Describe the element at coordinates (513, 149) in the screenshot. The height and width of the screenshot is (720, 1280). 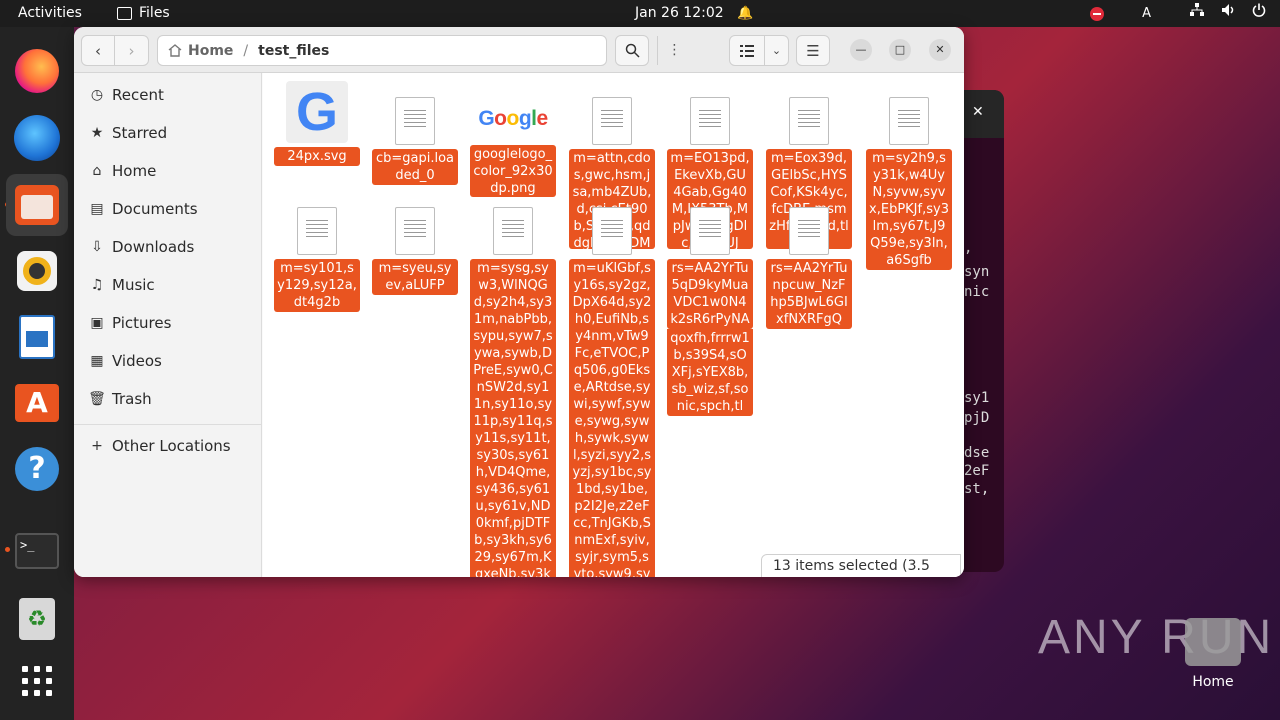
I see `file-item: Google googlelogo_color_92x30dp.png` at that location.